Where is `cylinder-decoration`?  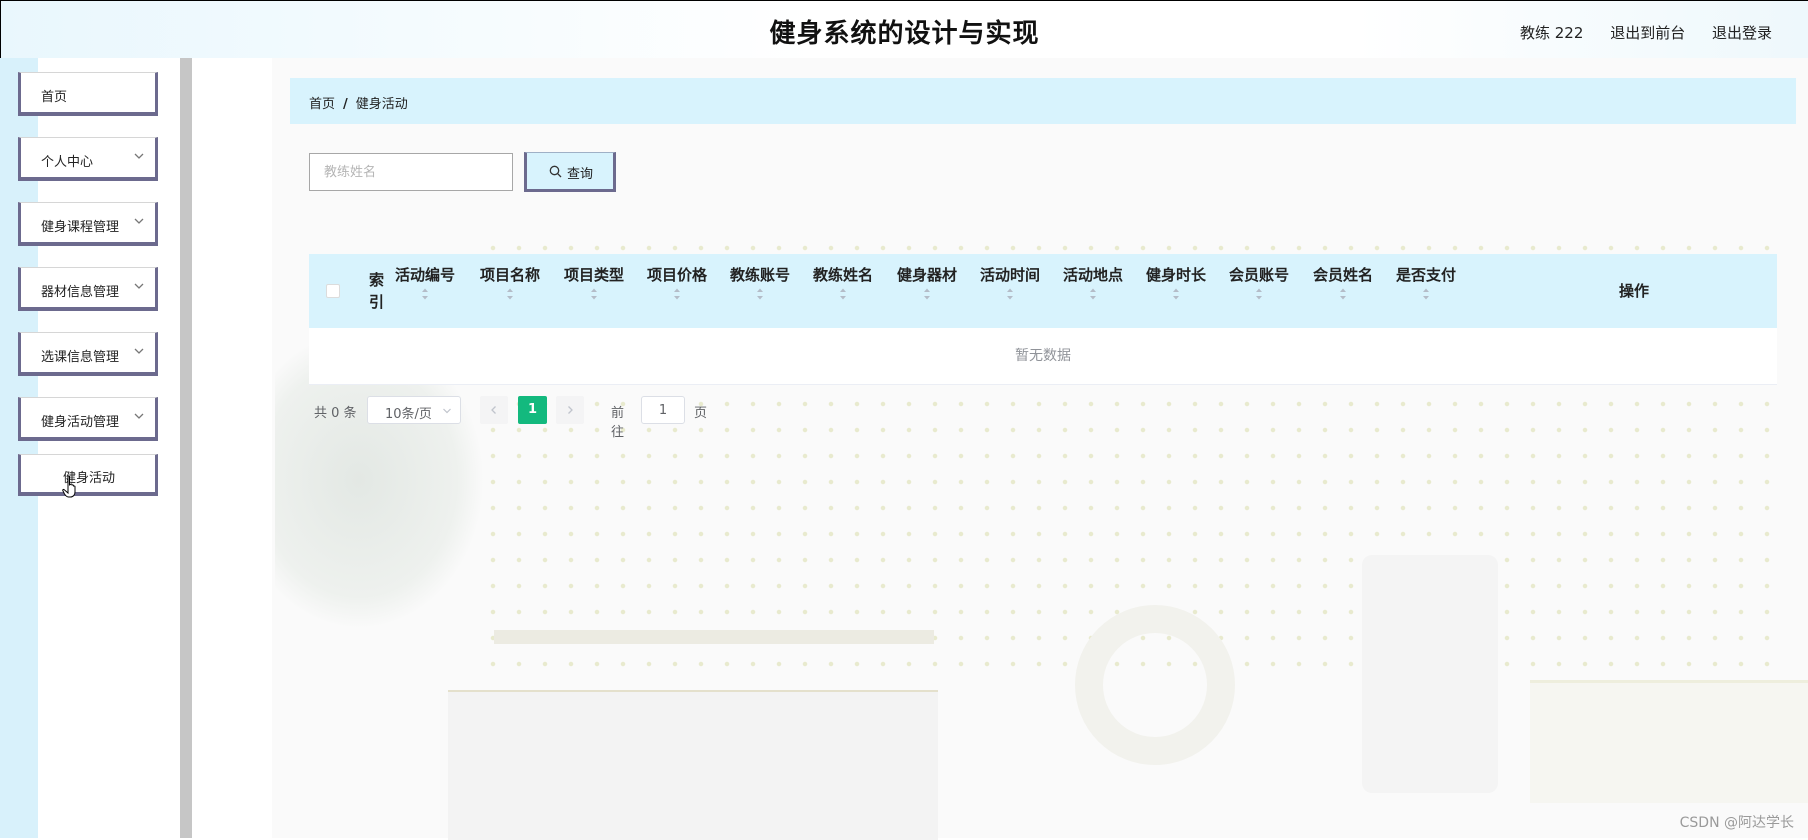
cylinder-decoration is located at coordinates (1430, 674).